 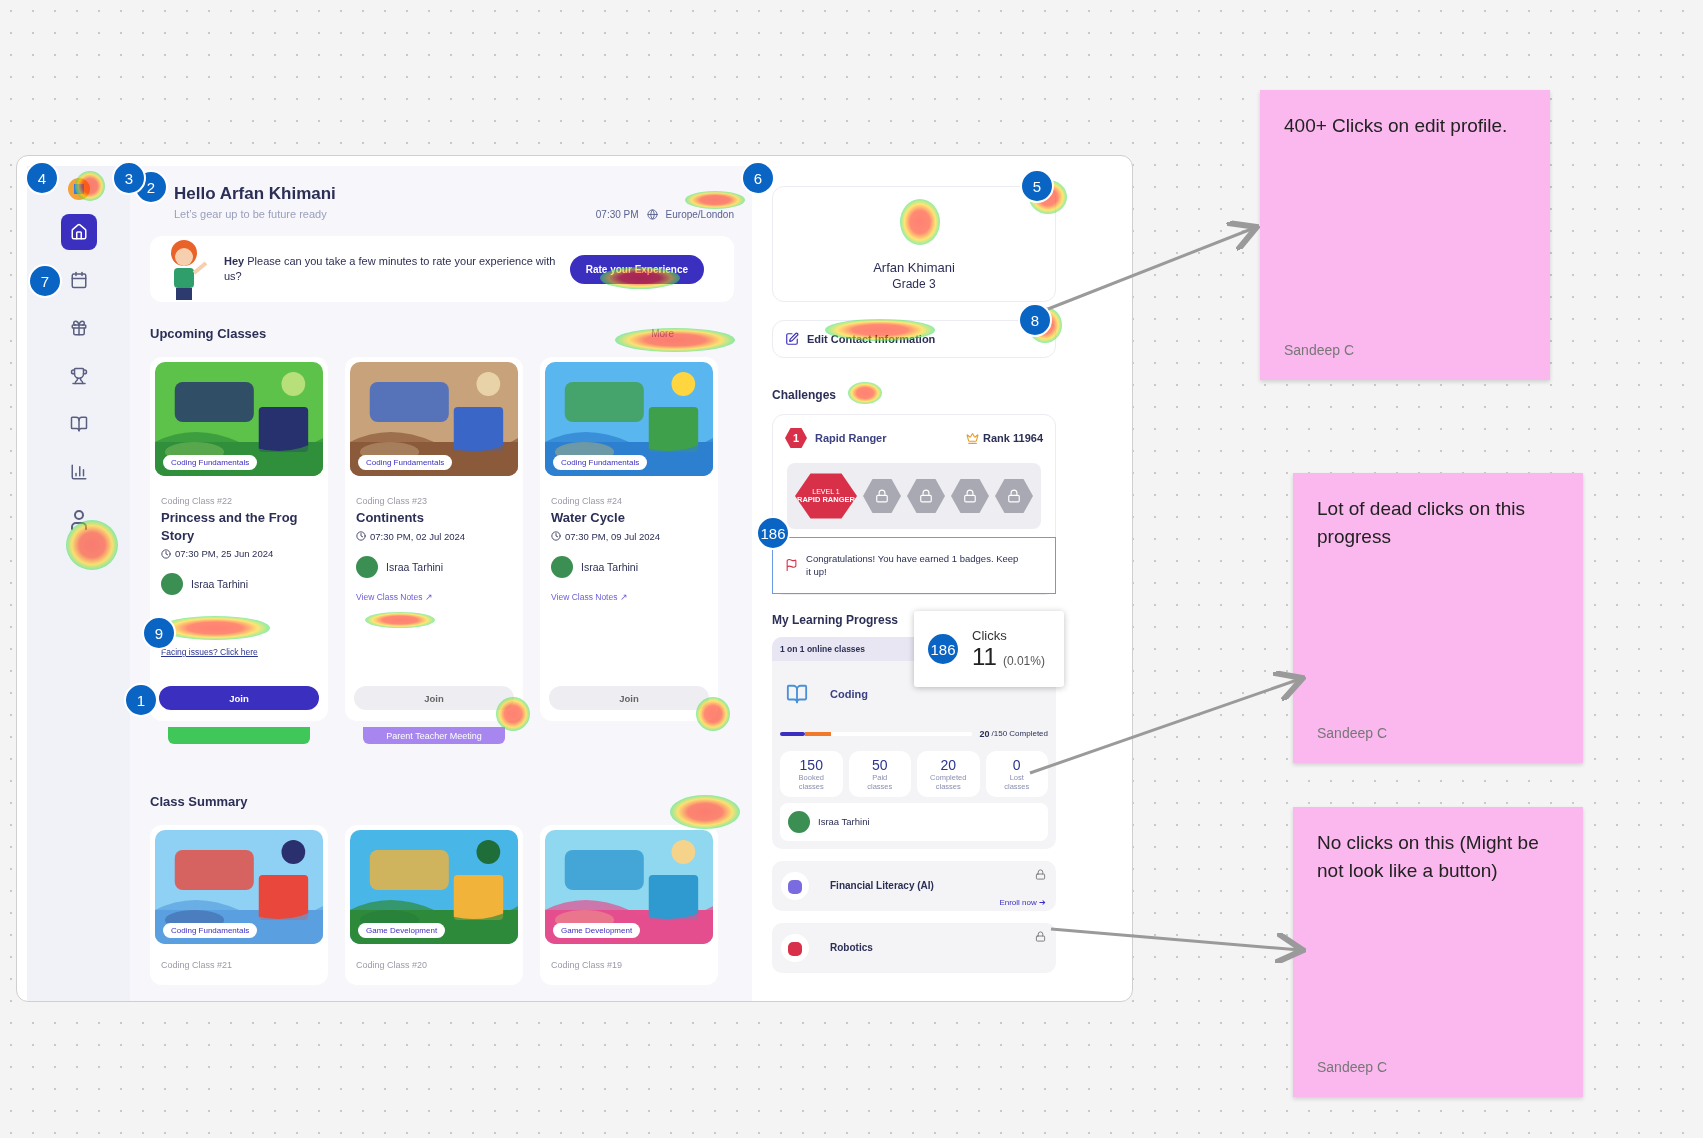 What do you see at coordinates (390, 518) in the screenshot?
I see `class-title: Continents` at bounding box center [390, 518].